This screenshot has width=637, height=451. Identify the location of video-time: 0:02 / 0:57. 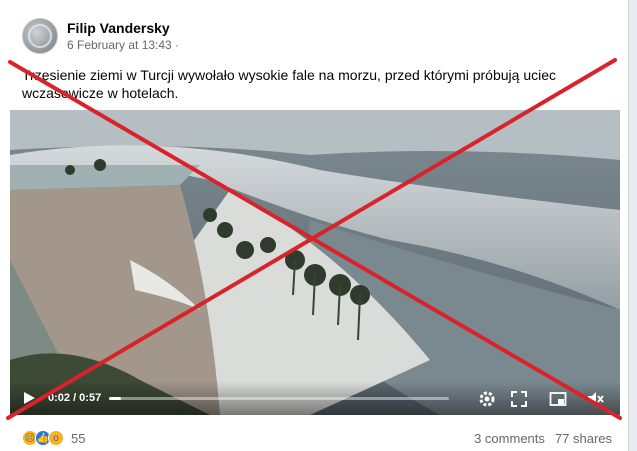
(75, 398).